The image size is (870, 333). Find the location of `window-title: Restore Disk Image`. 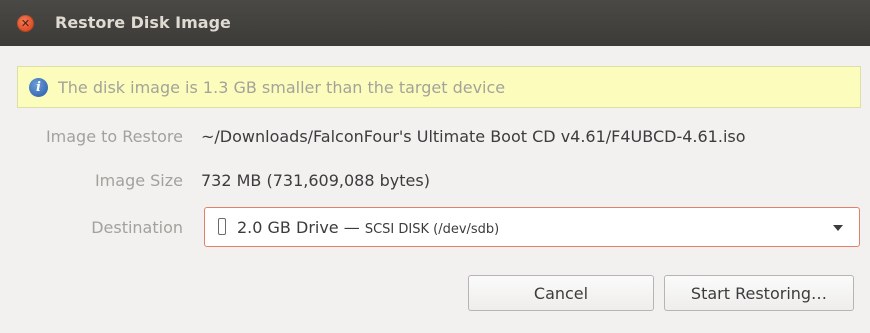

window-title: Restore Disk Image is located at coordinates (143, 22).